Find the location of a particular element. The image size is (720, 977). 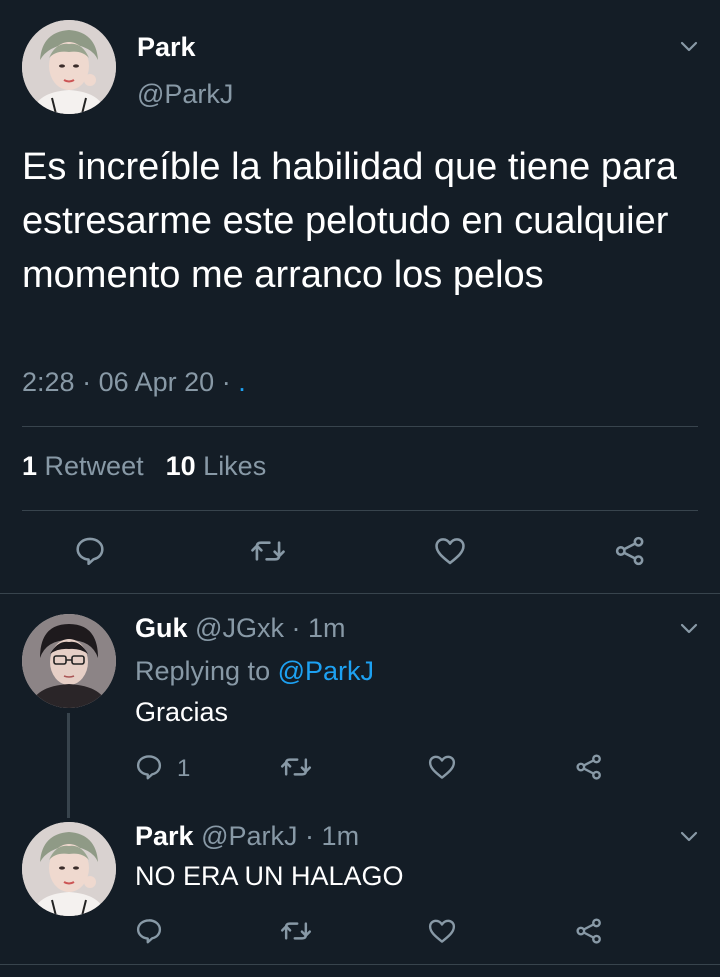

retweets-stat: 1 Retweet is located at coordinates (83, 466).